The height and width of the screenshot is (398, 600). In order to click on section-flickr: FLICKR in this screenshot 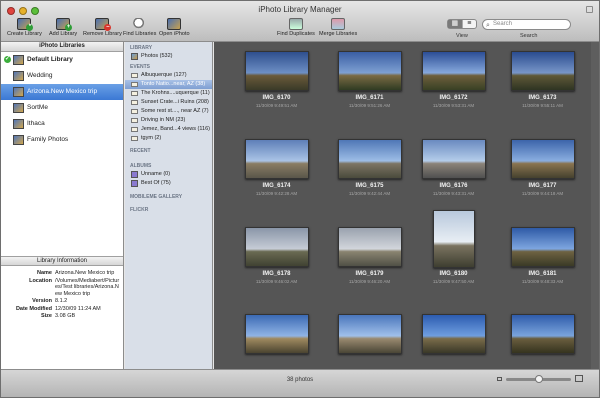, I will do `click(139, 210)`.